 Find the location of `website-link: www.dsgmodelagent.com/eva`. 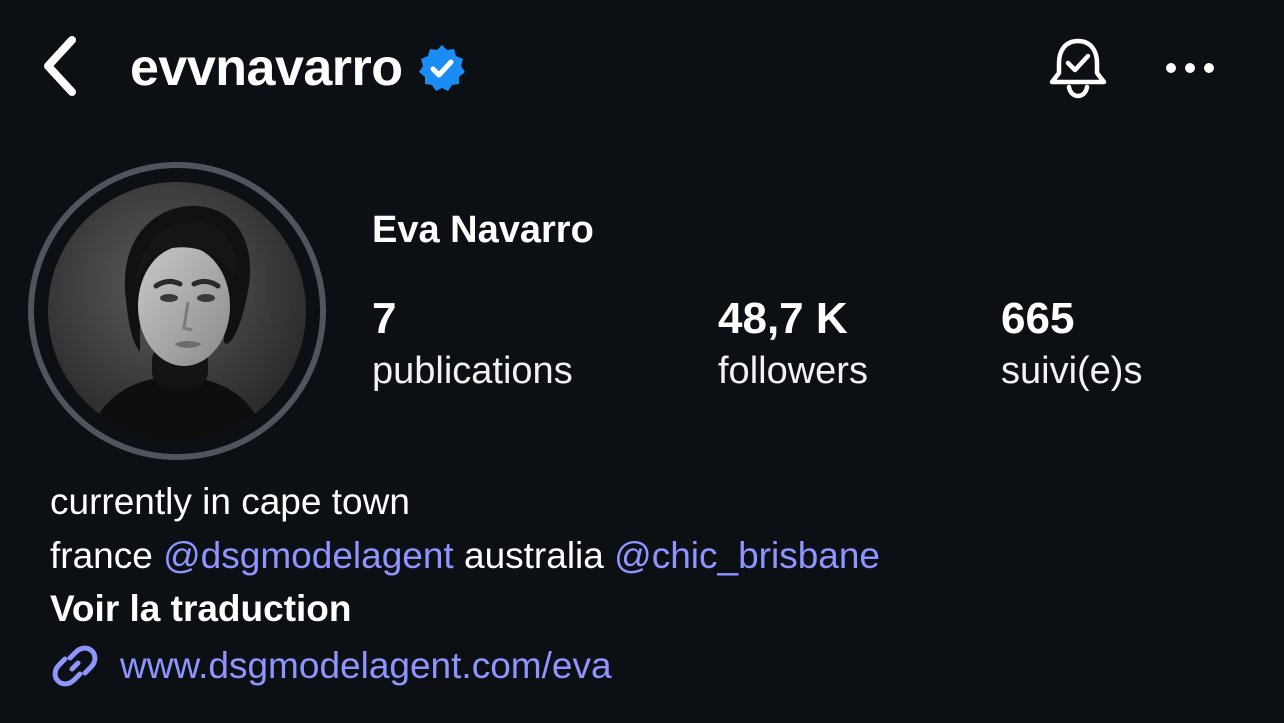

website-link: www.dsgmodelagent.com/eva is located at coordinates (331, 666).